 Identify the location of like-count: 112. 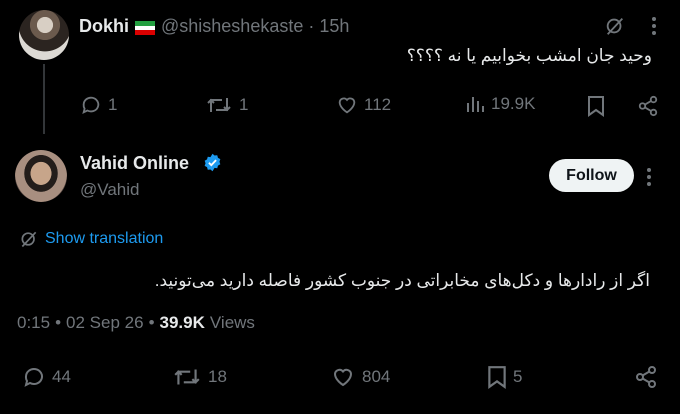
(378, 104).